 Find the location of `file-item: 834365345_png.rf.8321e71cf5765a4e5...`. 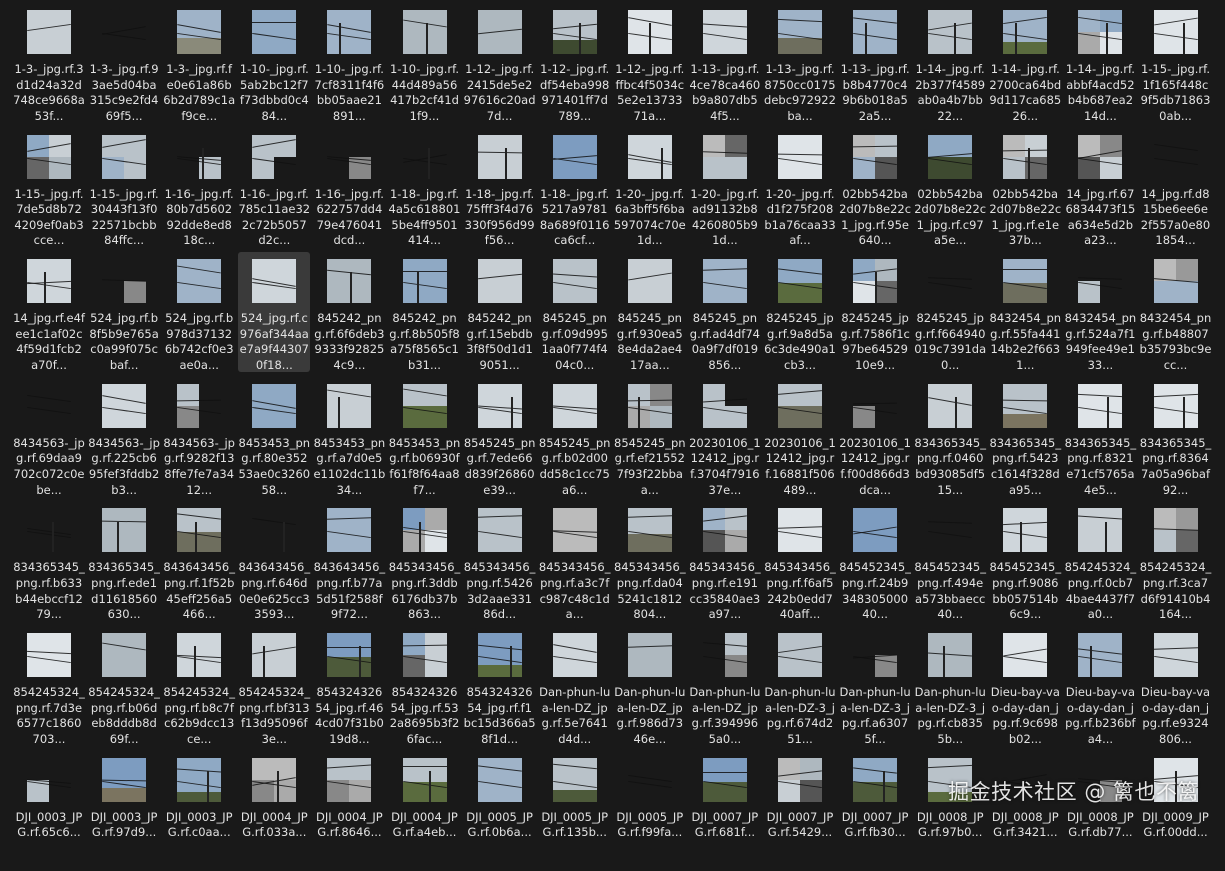

file-item: 834365345_png.rf.8321e71cf5765a4e5... is located at coordinates (1100, 437).